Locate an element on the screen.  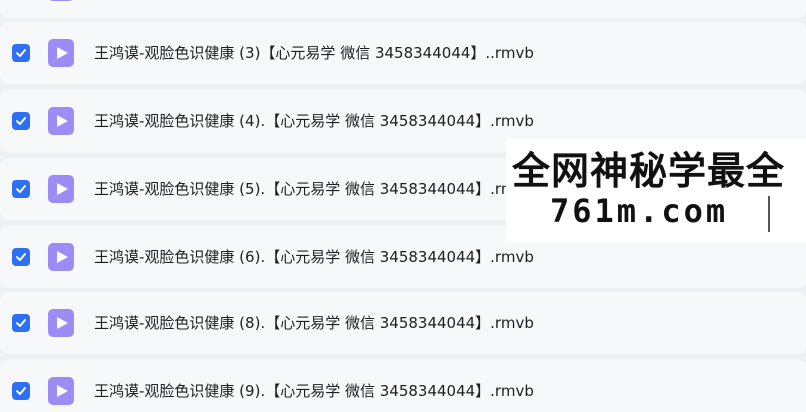
watermark-overlay: 全网神秘学最全 761m.com is located at coordinates (656, 190).